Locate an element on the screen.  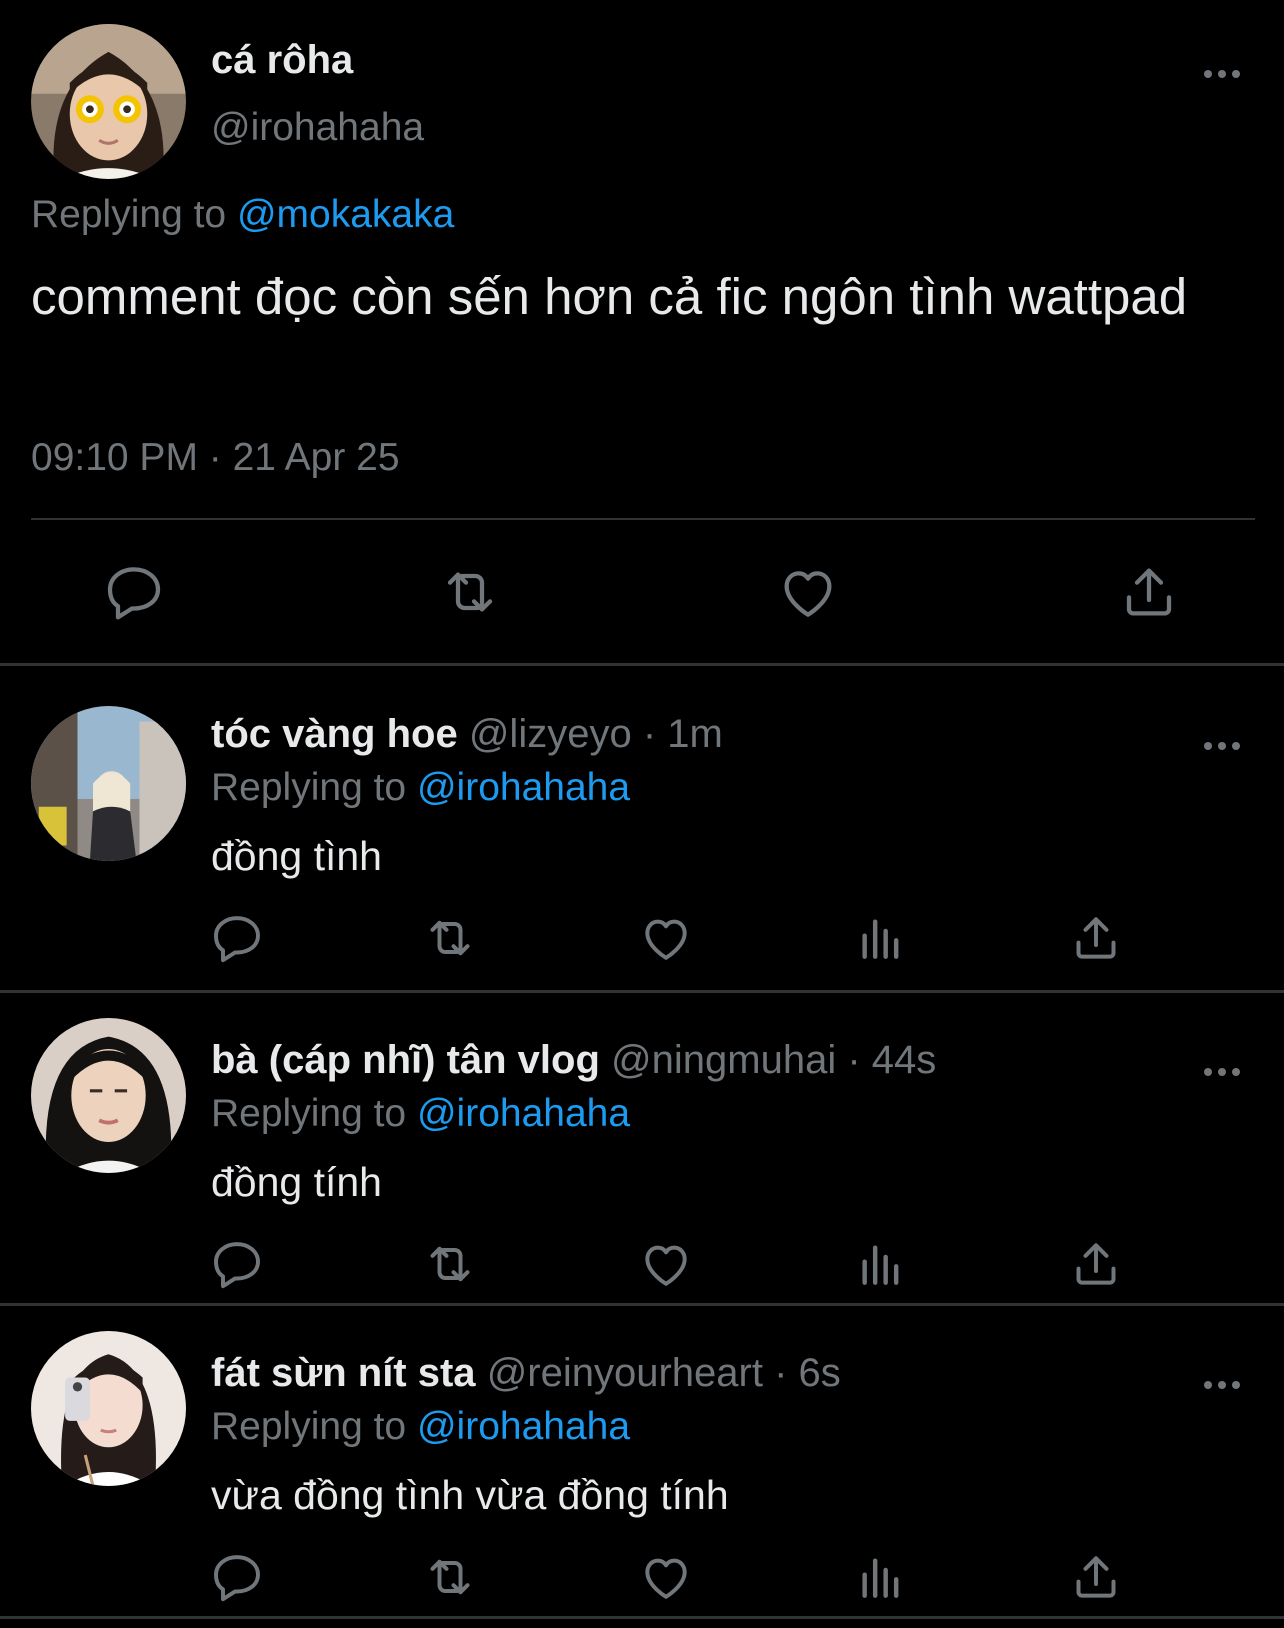
reply-header: tóc vàng hoe @lizyeyo · 1m is located at coordinates (467, 734).